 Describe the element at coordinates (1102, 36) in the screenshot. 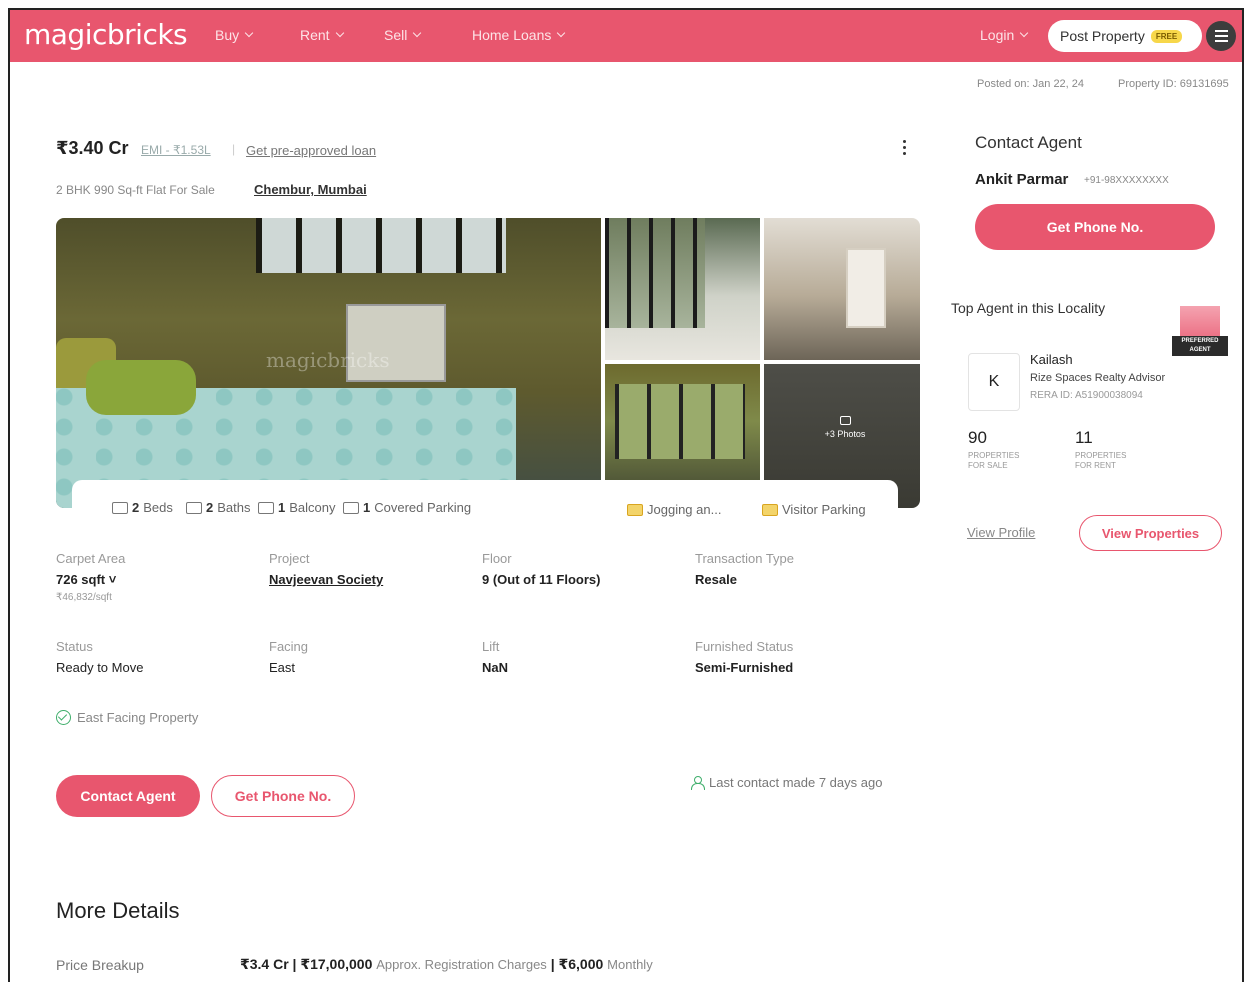

I see `post-property-label: Post Property` at that location.